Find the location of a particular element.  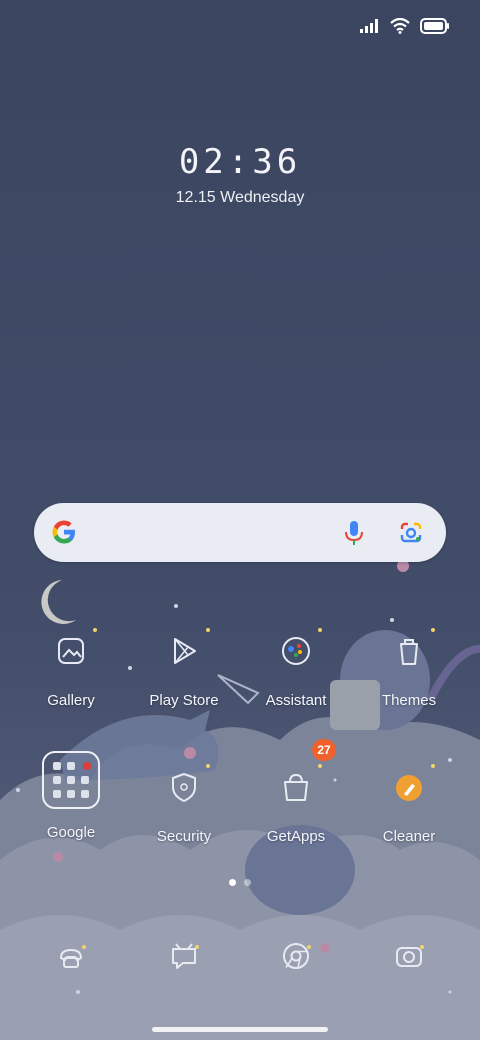

lock-date: 12.15 Wednesday is located at coordinates (240, 197).